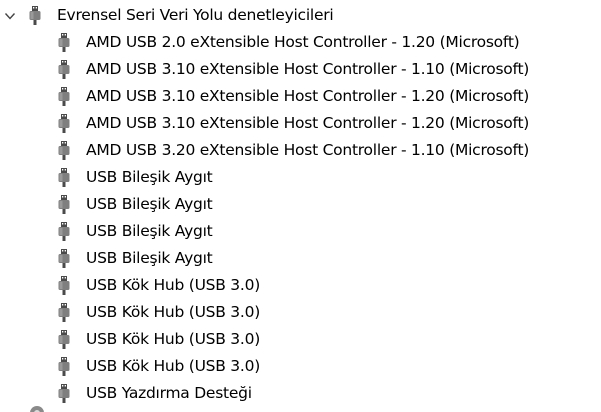 Image resolution: width=601 pixels, height=412 pixels. I want to click on device-label: USB Yazdırma Desteği, so click(169, 393).